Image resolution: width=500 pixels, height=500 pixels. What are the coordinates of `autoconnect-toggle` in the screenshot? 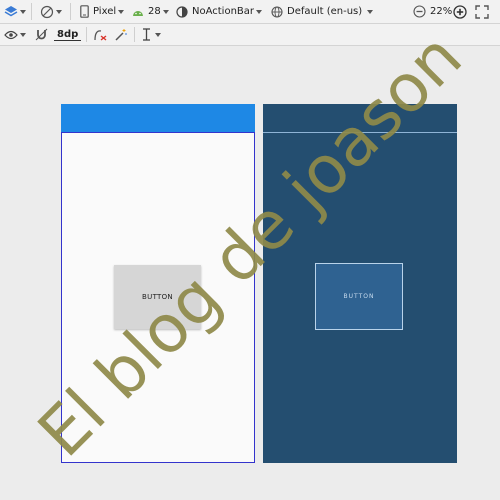 It's located at (41, 34).